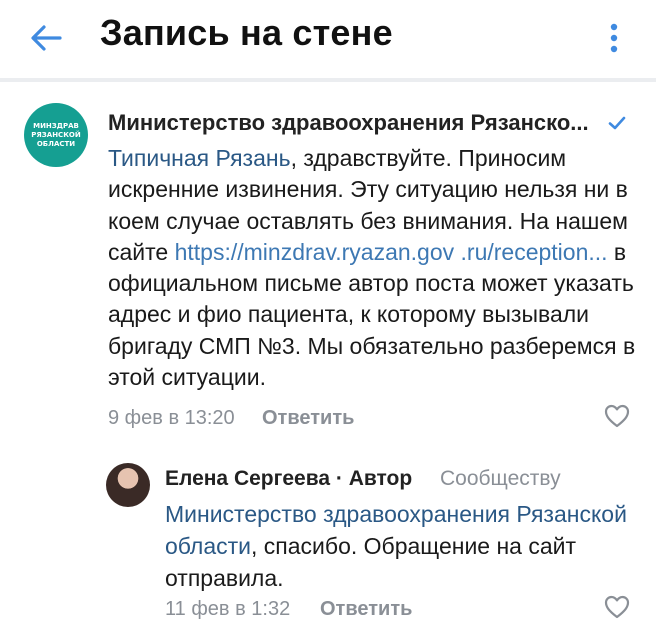 Image resolution: width=656 pixels, height=638 pixels. What do you see at coordinates (288, 479) in the screenshot?
I see `reply-author: Елена Сергеева · Автор` at bounding box center [288, 479].